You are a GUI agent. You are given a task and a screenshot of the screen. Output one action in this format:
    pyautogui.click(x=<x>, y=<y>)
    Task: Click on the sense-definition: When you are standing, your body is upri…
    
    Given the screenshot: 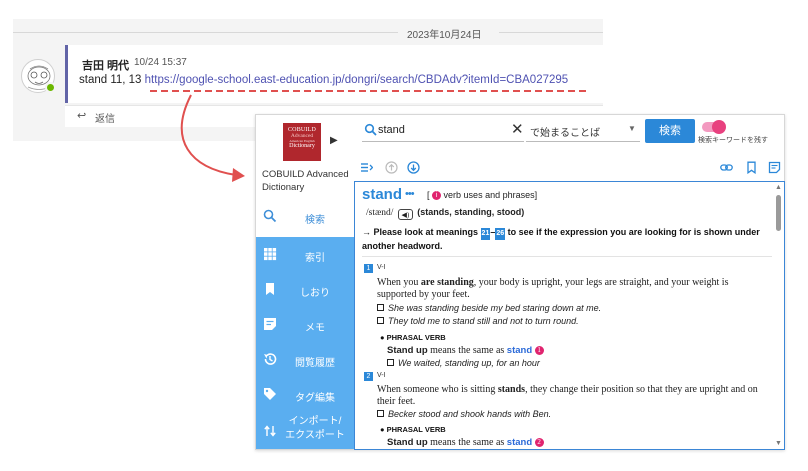 What is the action you would take?
    pyautogui.click(x=572, y=289)
    